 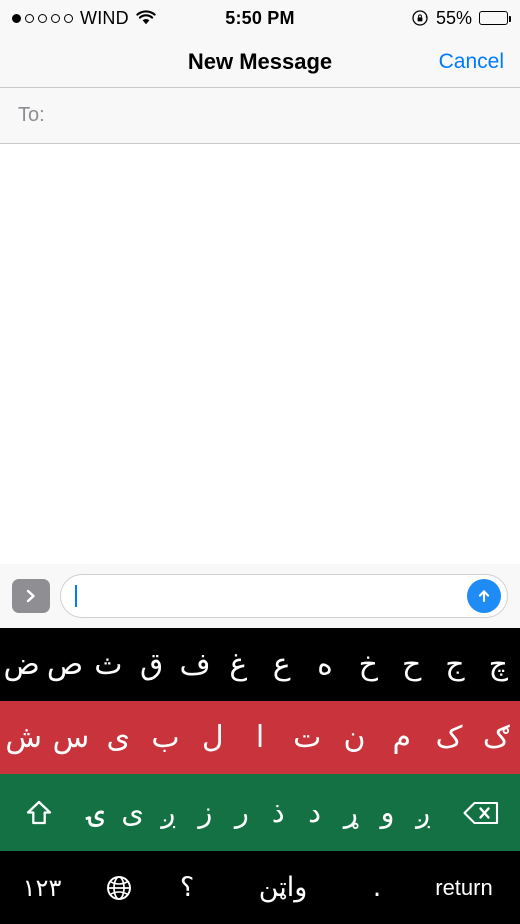 I want to click on key-row2-5: ا, so click(x=259, y=737).